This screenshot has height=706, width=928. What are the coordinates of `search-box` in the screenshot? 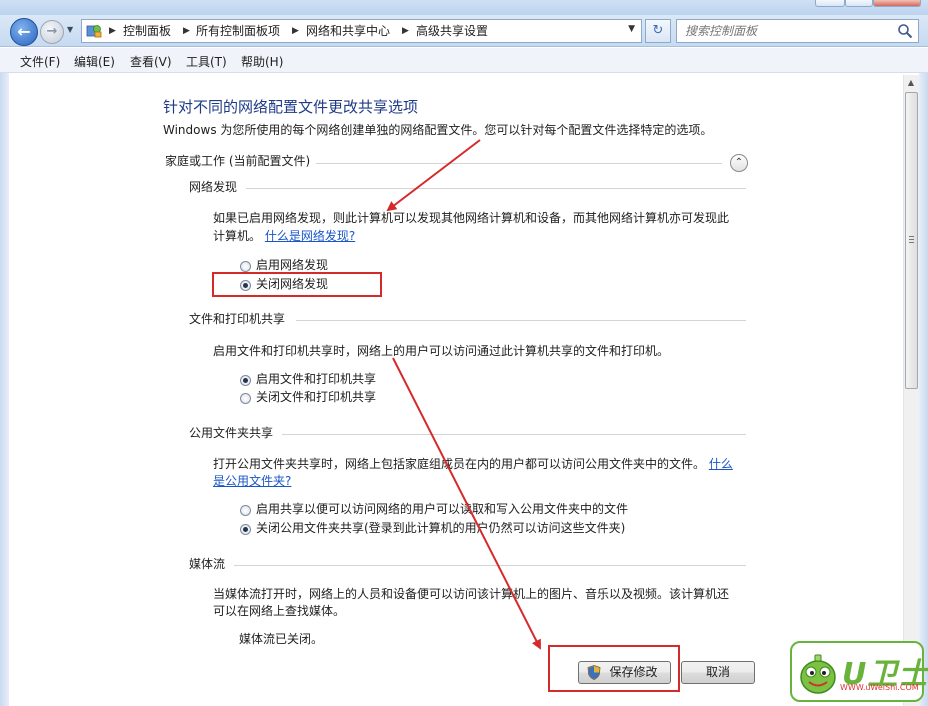 It's located at (797, 31).